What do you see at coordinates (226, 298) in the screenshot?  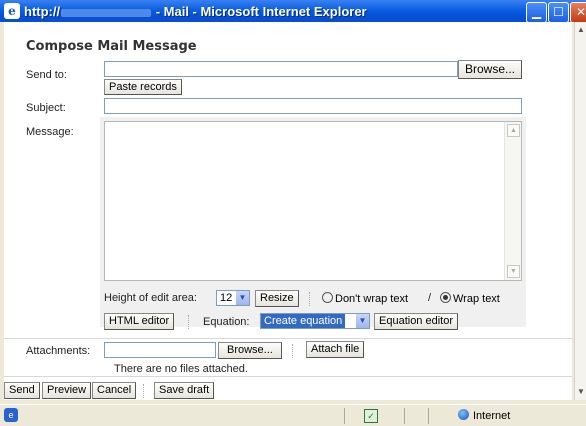 I see `height-select-value: 12` at bounding box center [226, 298].